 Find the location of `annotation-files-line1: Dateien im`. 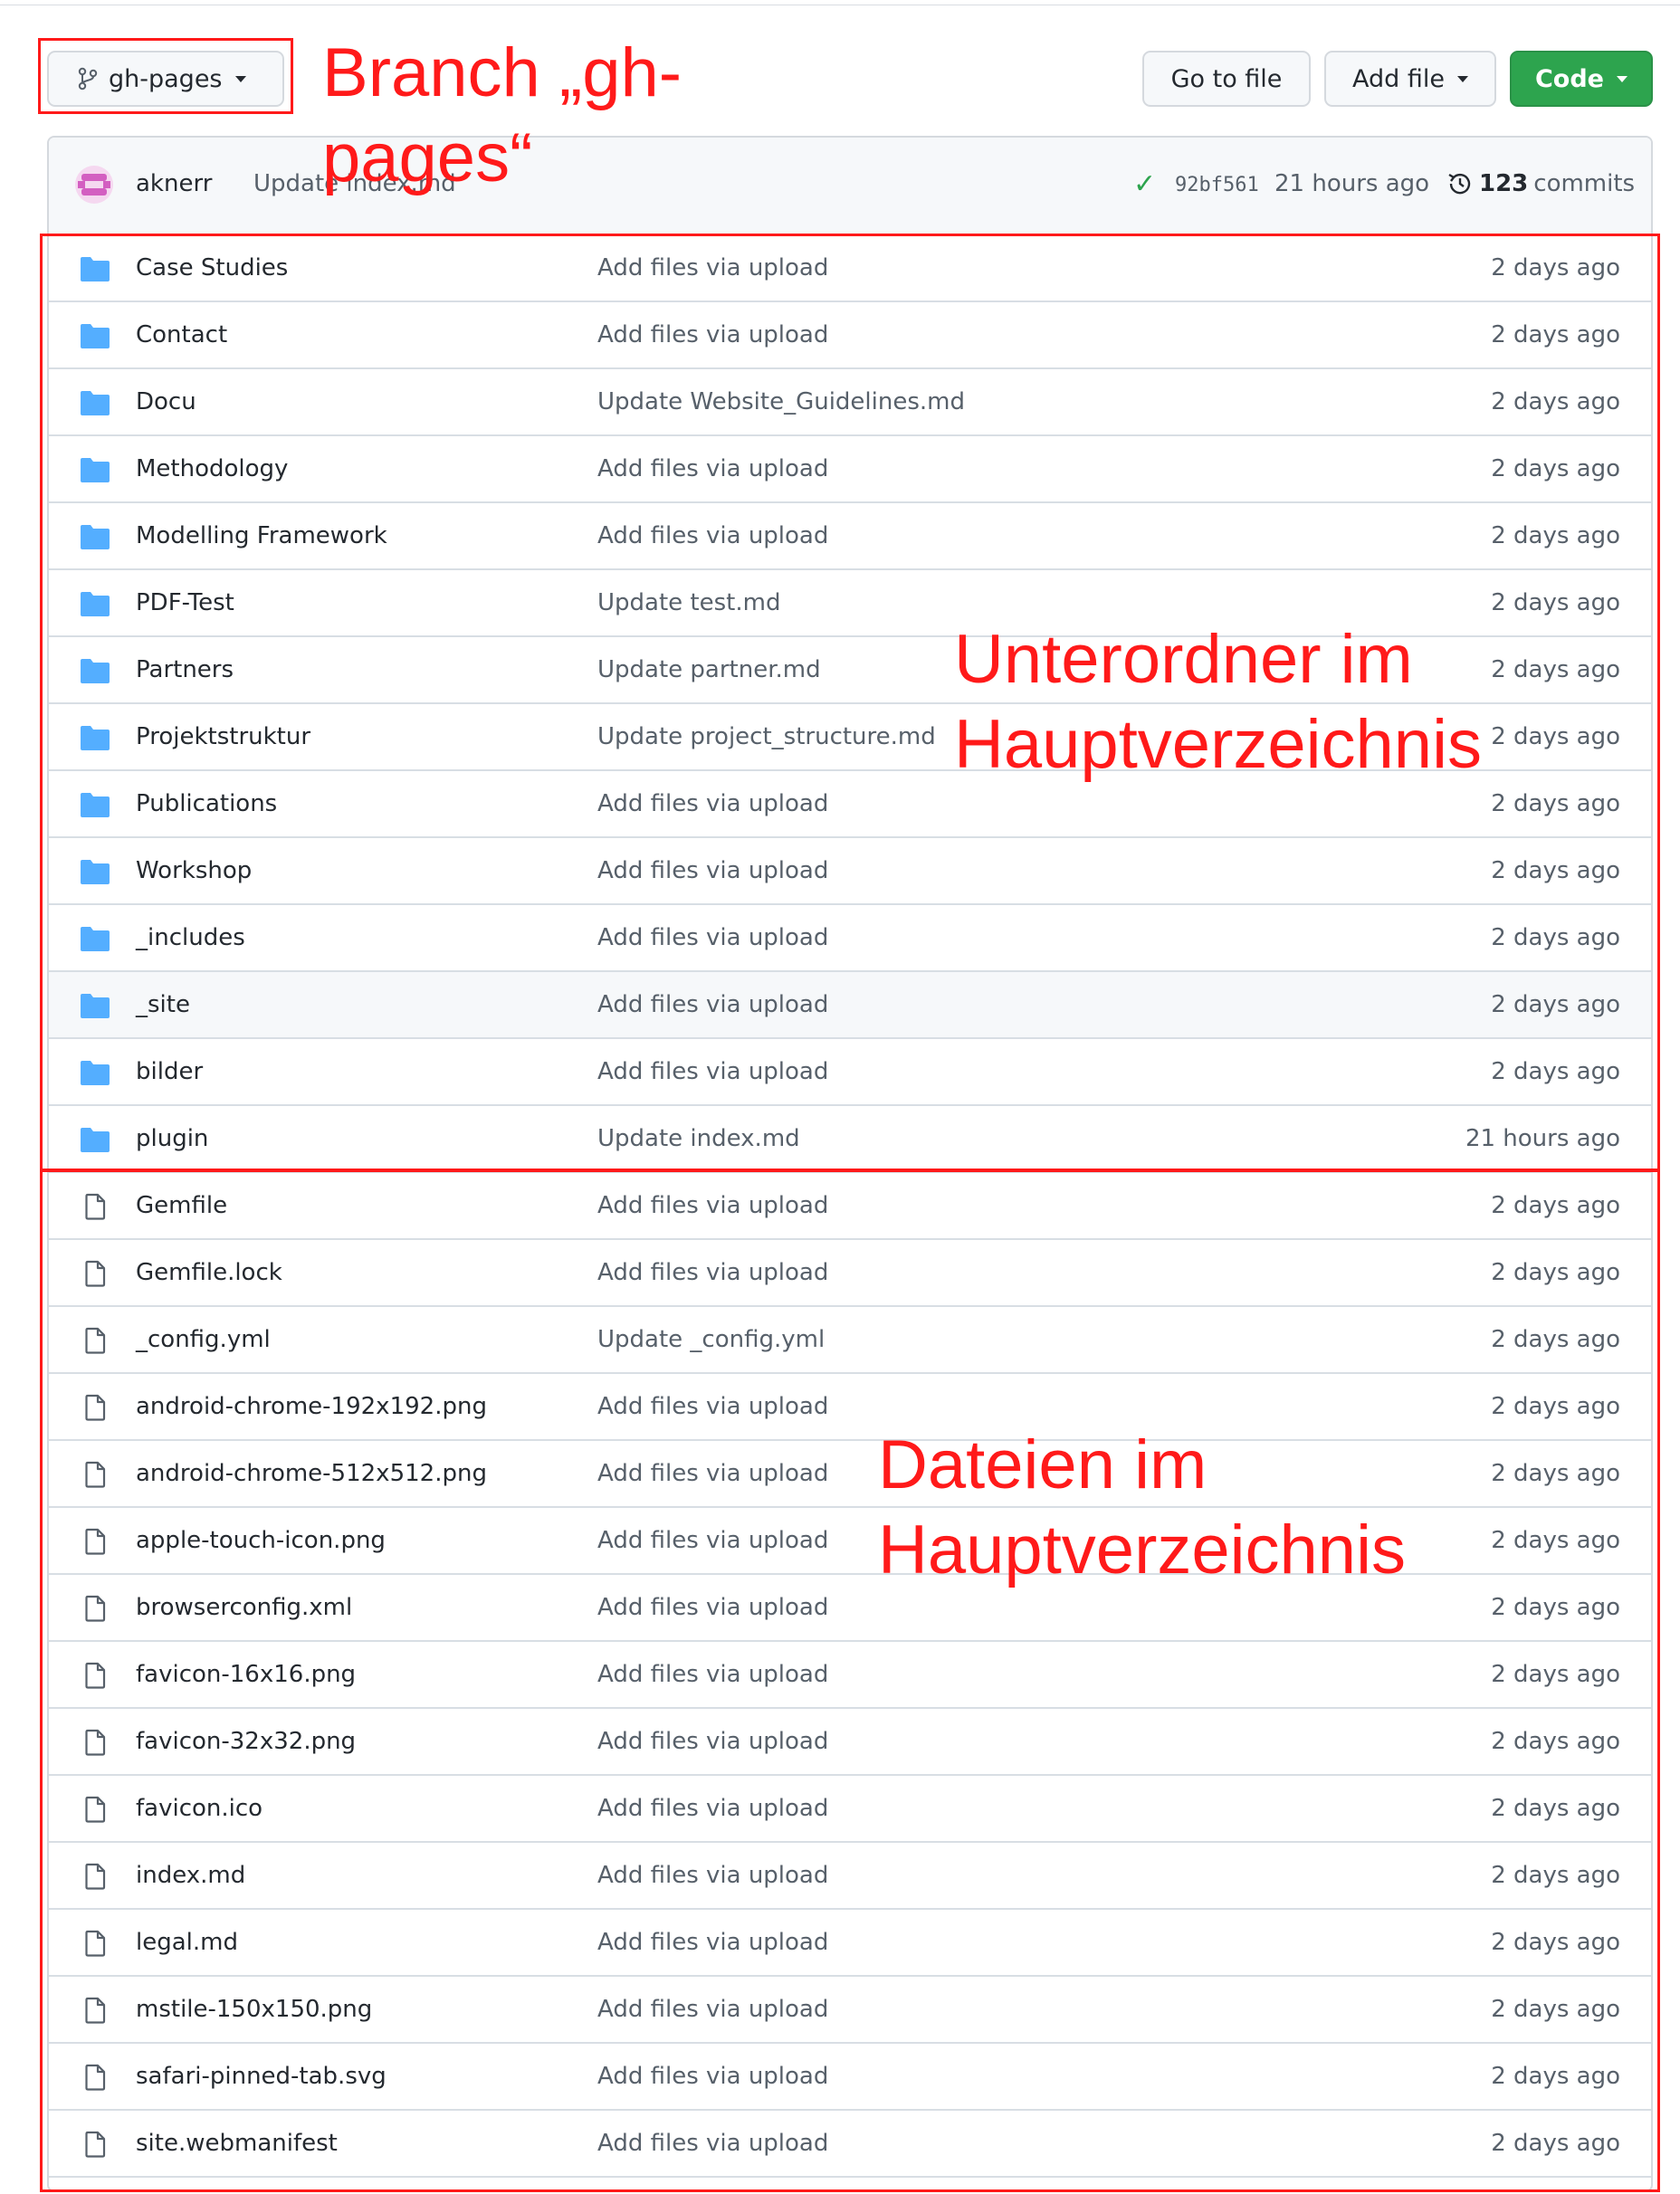

annotation-files-line1: Dateien im is located at coordinates (1043, 1464).